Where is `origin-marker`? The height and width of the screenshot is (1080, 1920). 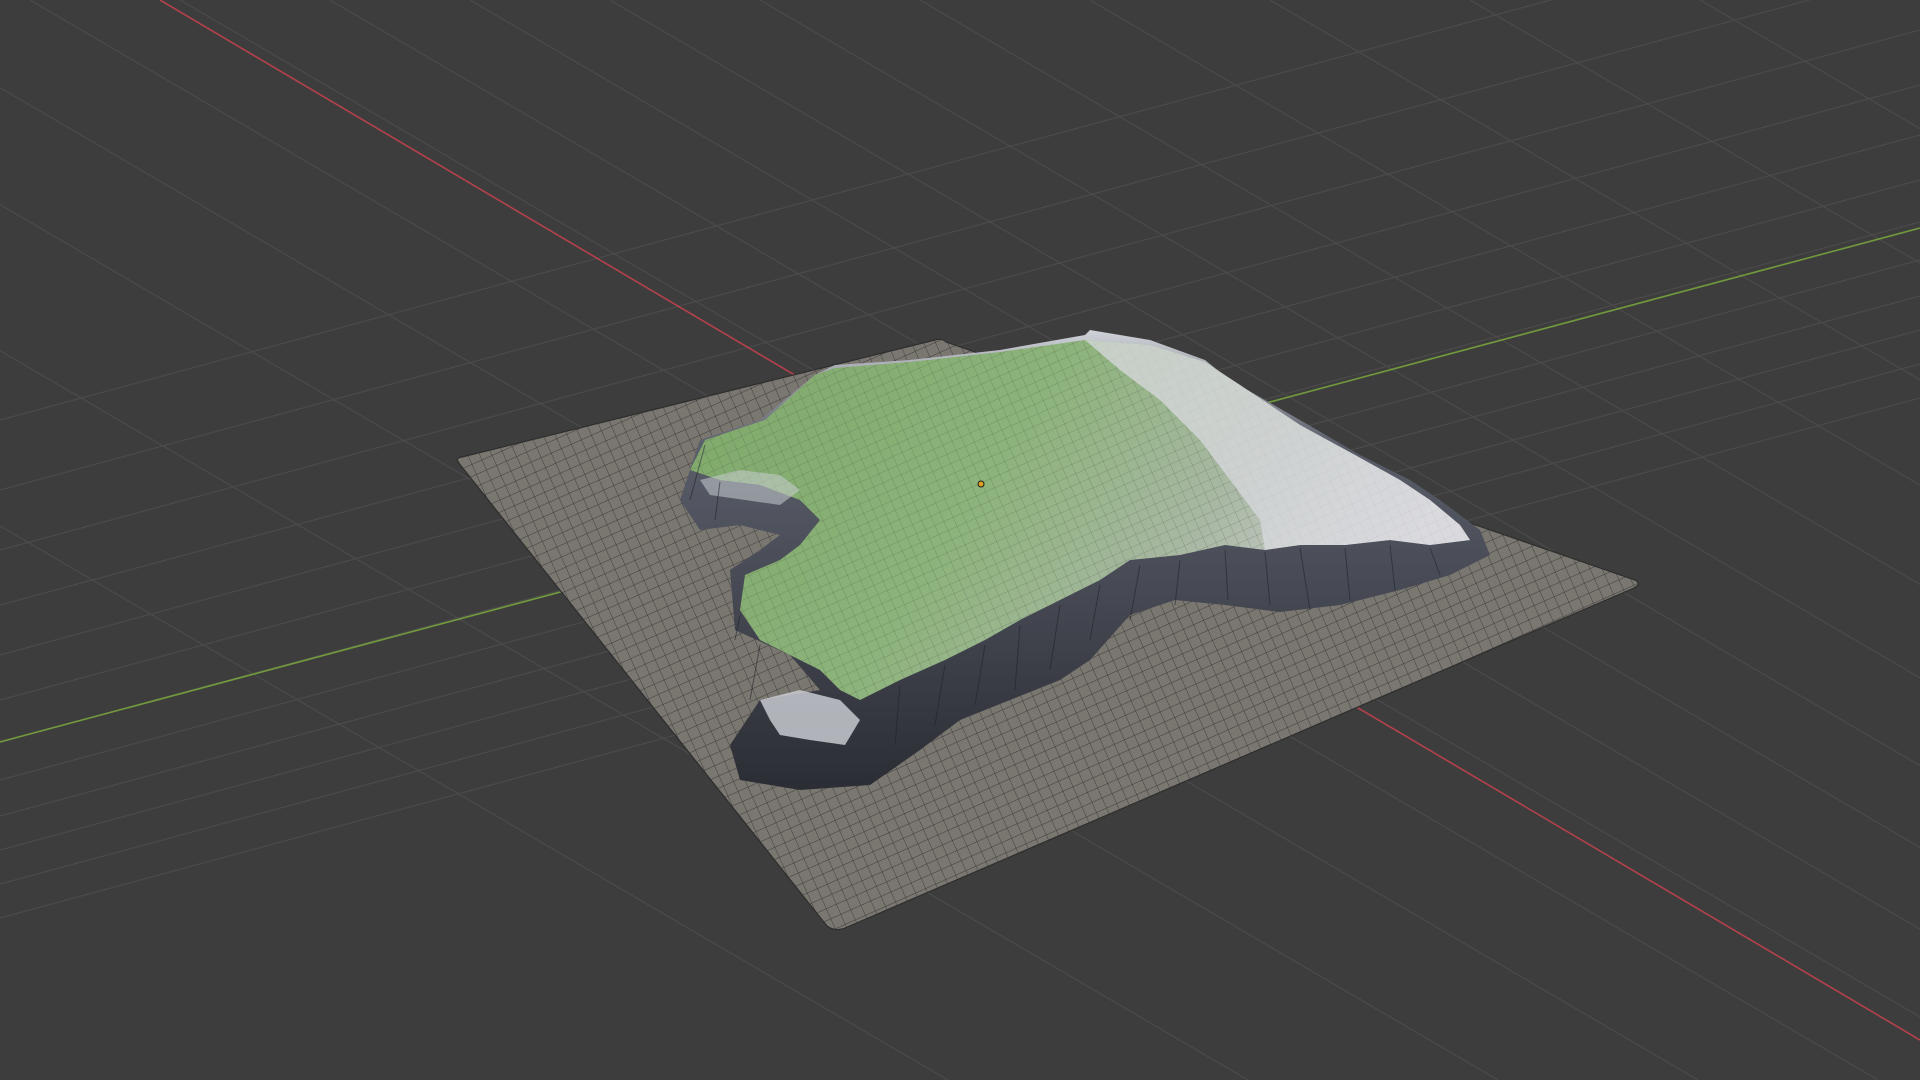 origin-marker is located at coordinates (981, 484).